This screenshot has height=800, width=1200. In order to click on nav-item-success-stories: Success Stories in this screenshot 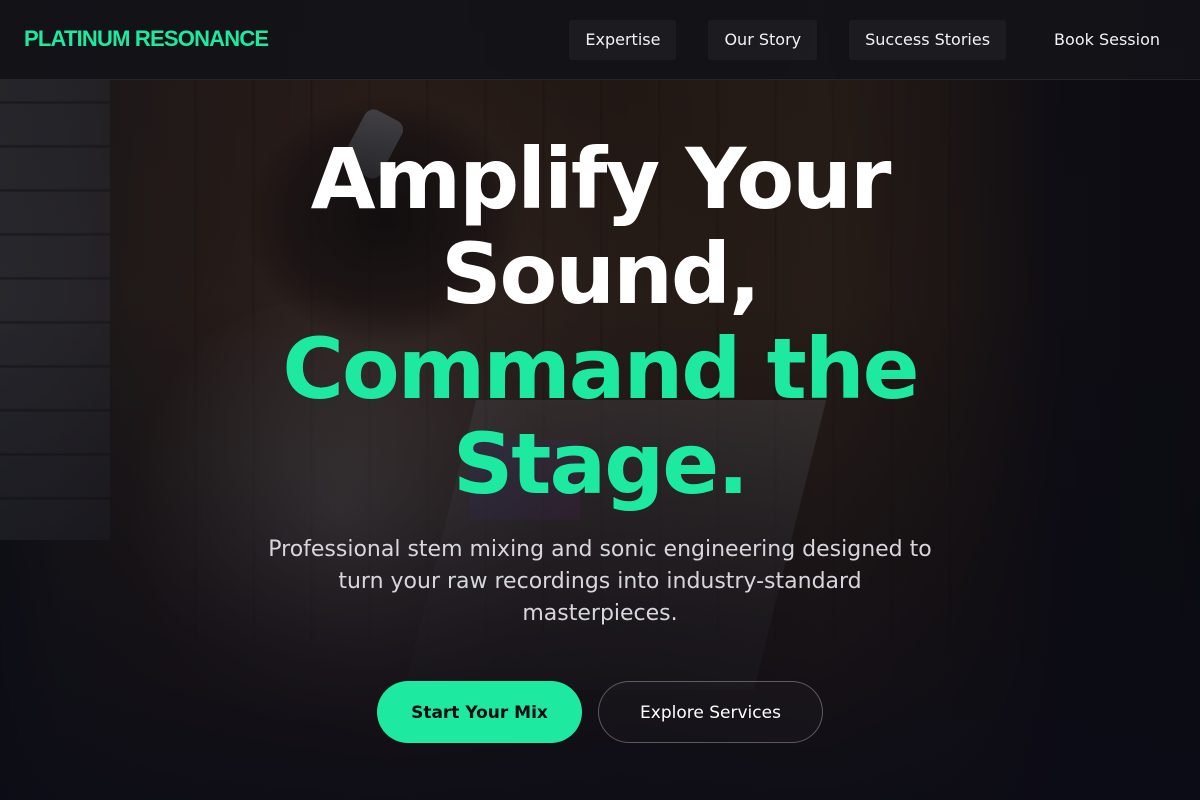, I will do `click(928, 40)`.